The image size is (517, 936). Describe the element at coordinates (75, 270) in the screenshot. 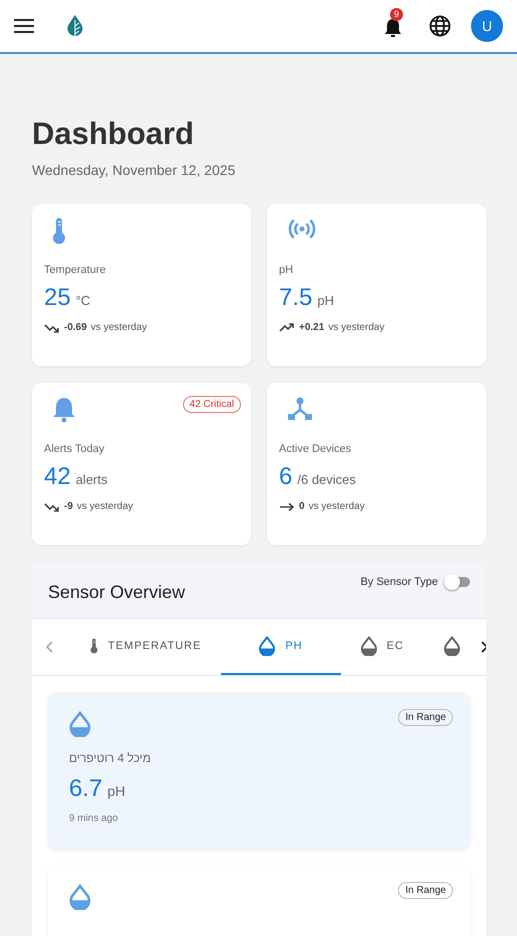

I see `stat-label: Temperature` at that location.